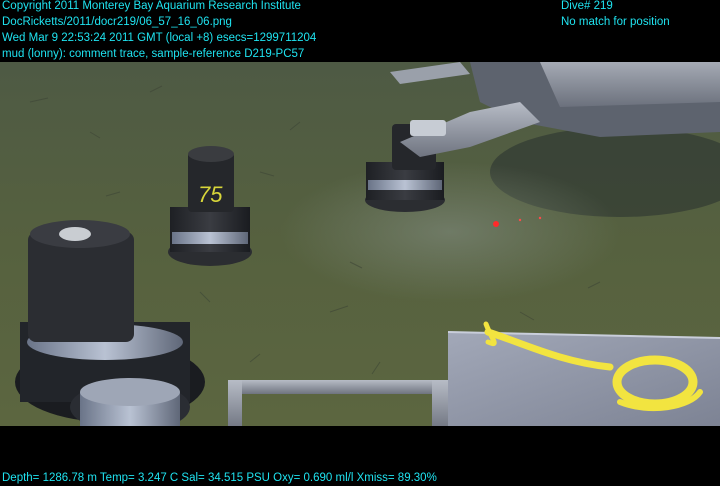 The height and width of the screenshot is (486, 720). I want to click on dive-number: Dive# 219, so click(587, 6).